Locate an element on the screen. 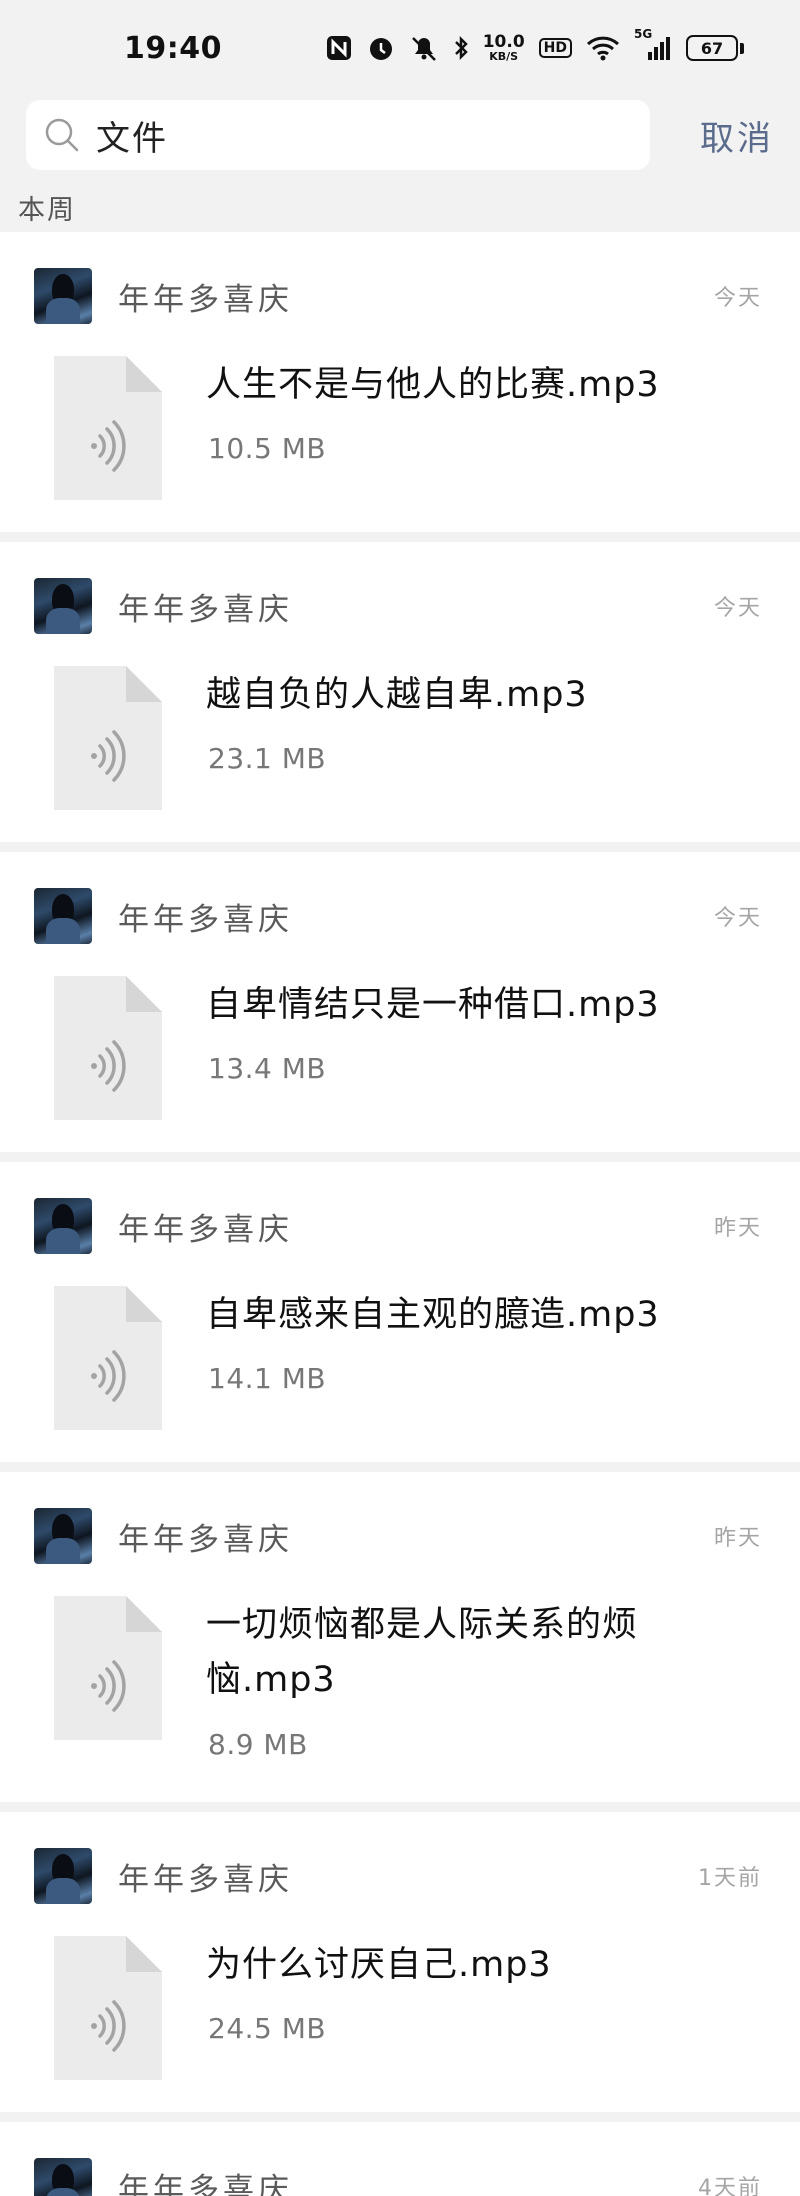  file-name: 一切烦恼都是人际关系的烦恼.mp3 is located at coordinates (448, 1653).